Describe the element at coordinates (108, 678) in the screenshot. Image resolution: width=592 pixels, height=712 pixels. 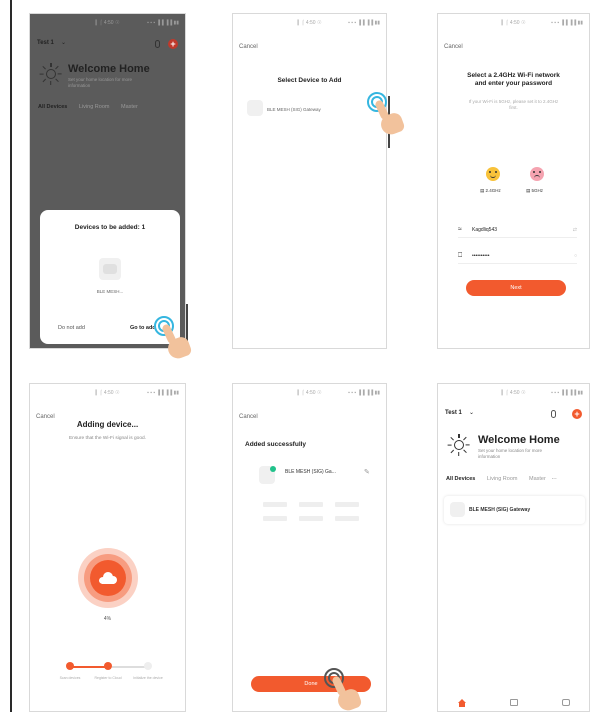
I see `step-label-2: Register to Cloud` at that location.